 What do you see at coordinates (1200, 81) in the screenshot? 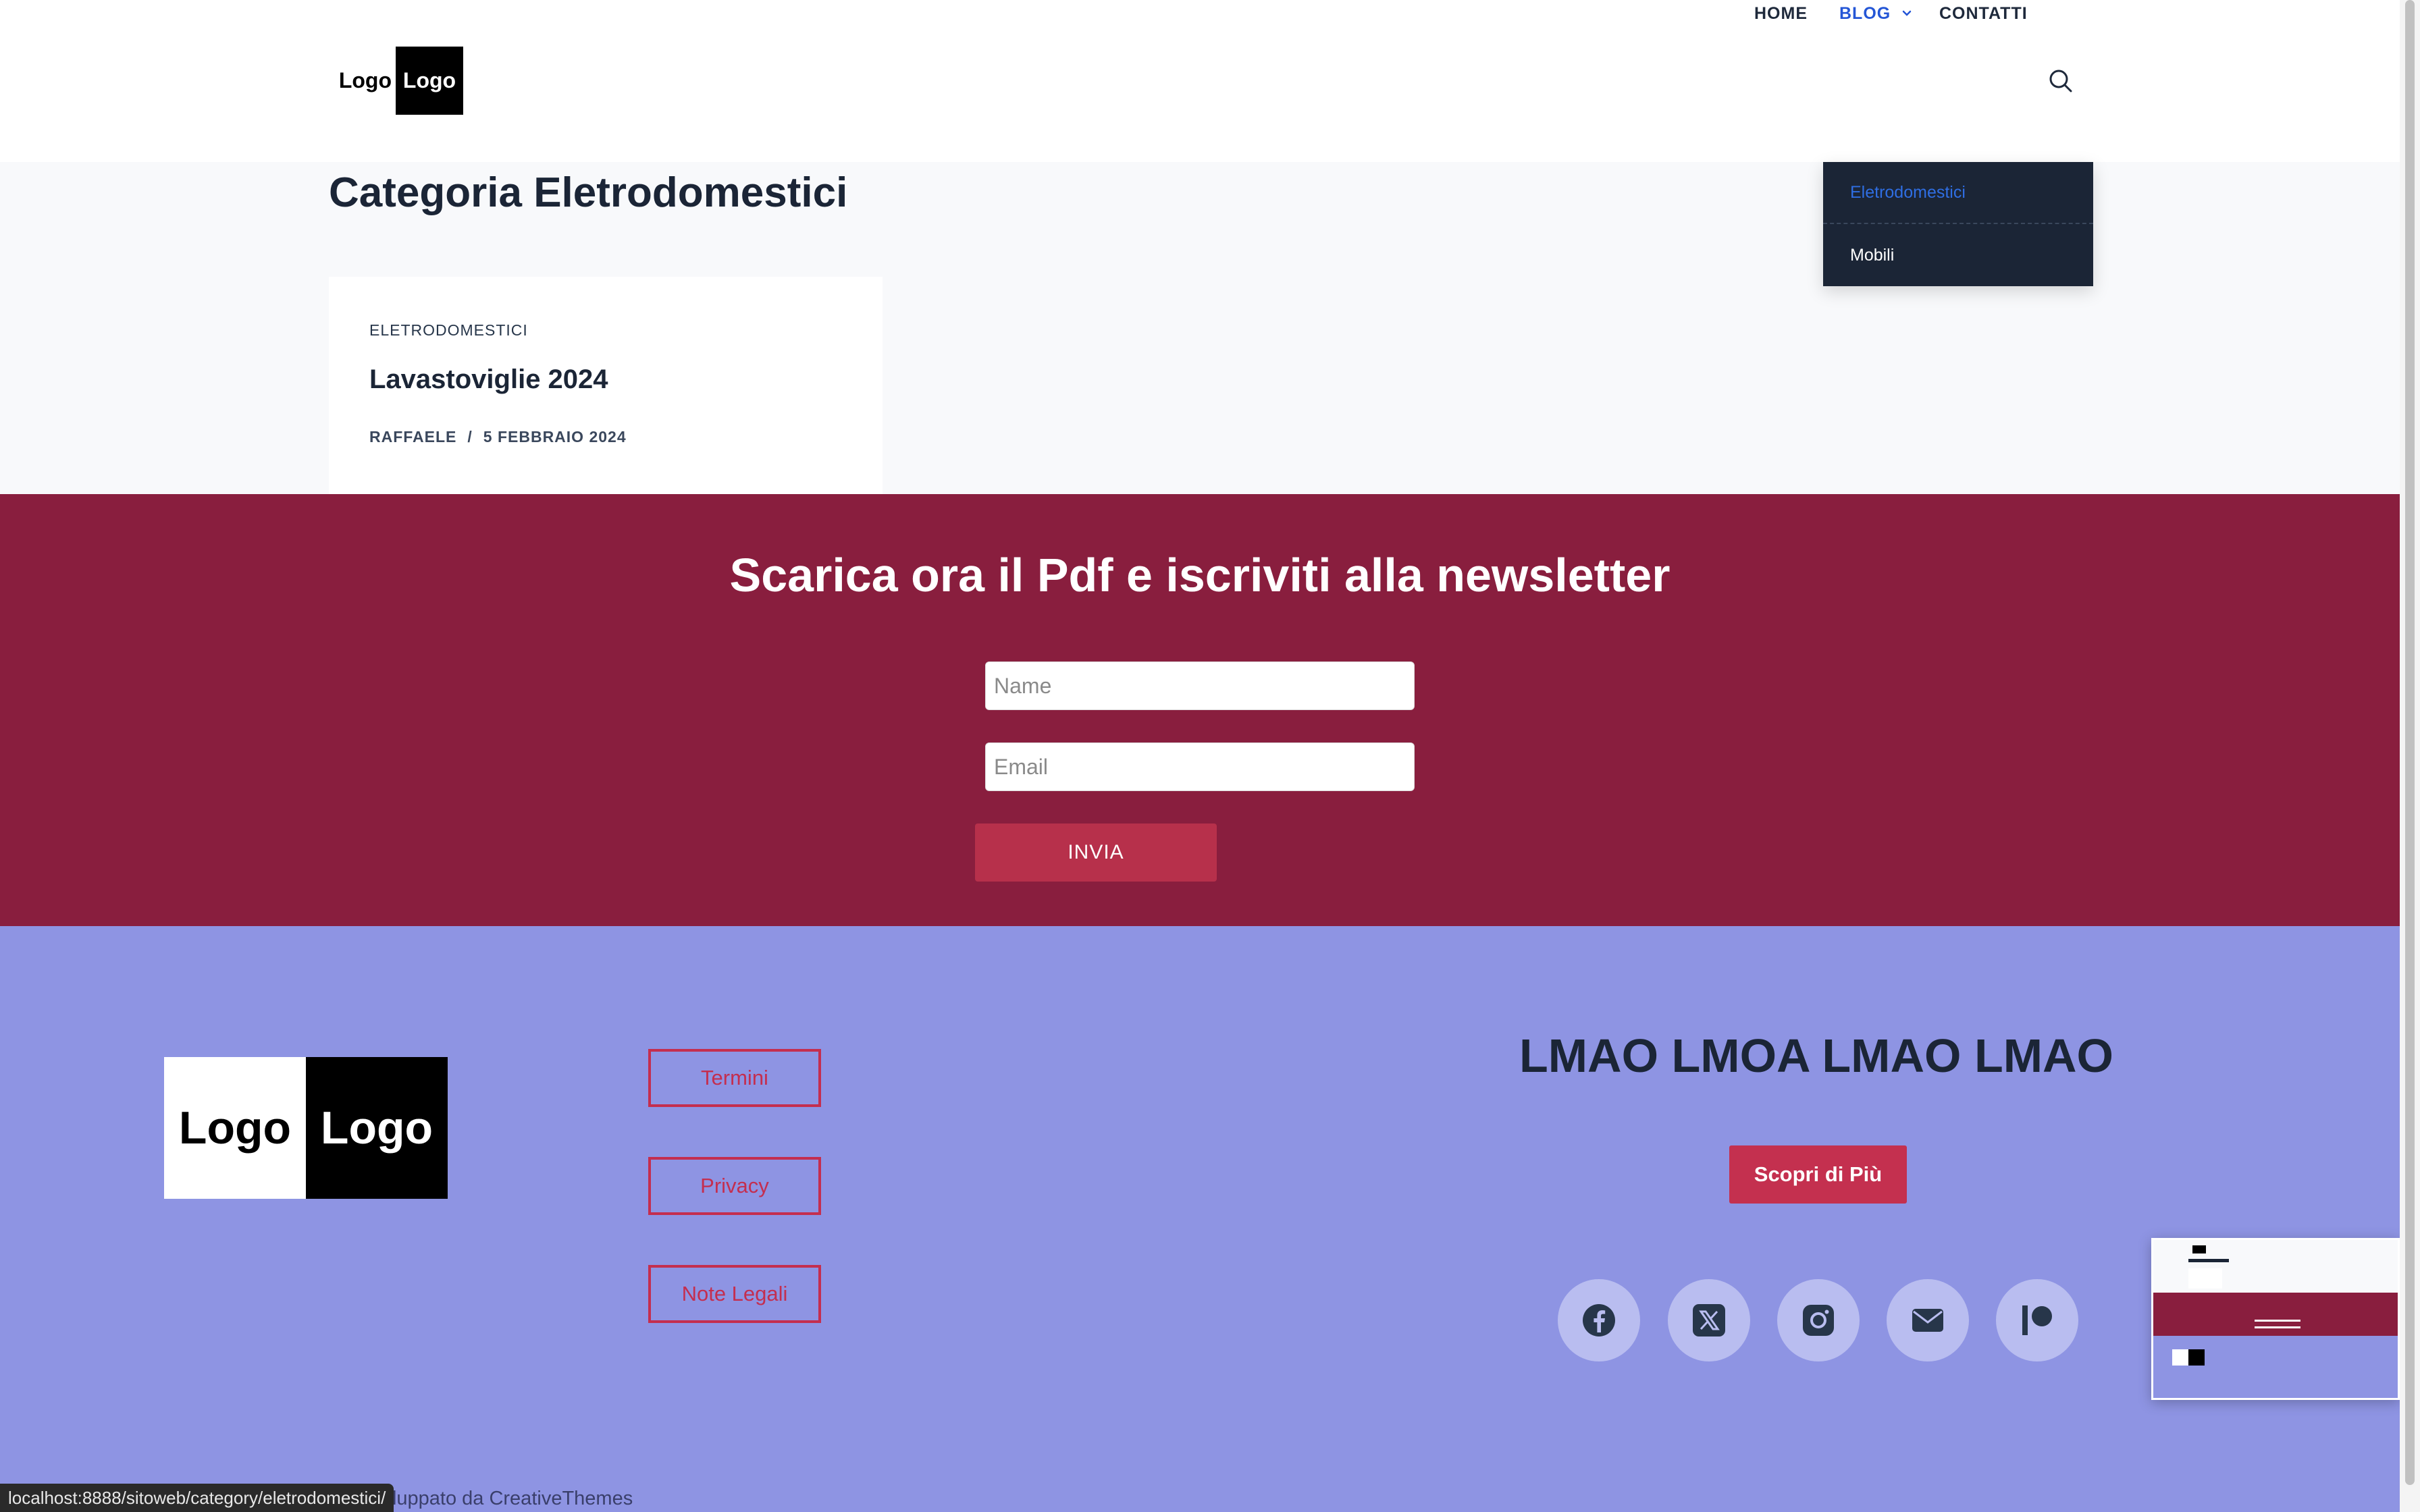
I see `site-header: Logo Logo HOME BLOG CONTATTI` at bounding box center [1200, 81].